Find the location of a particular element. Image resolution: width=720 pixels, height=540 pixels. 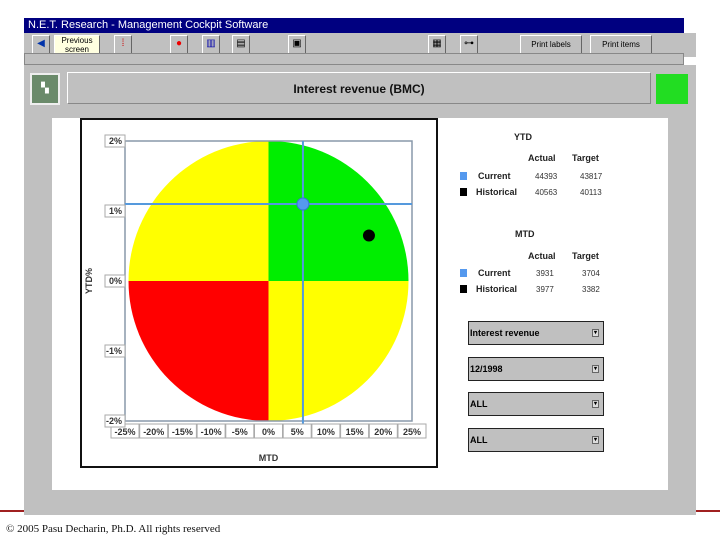

previous-screen-button: Previous screen is located at coordinates (77, 45).